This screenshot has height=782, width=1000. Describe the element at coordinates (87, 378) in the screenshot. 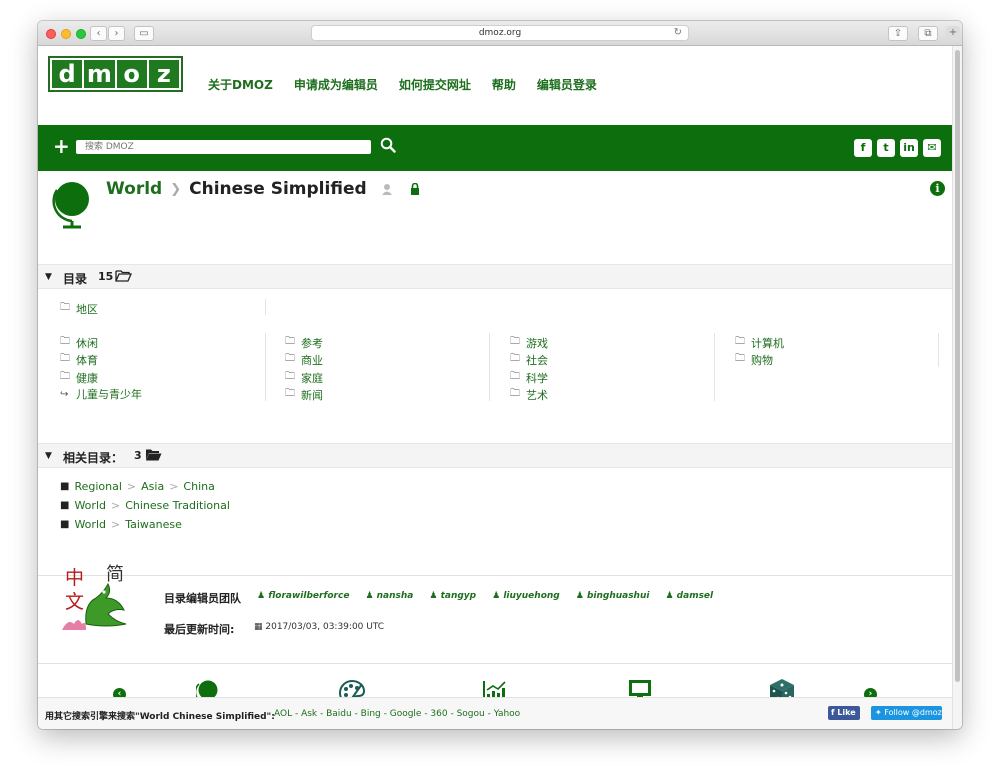

I see `category-label: 健康` at that location.